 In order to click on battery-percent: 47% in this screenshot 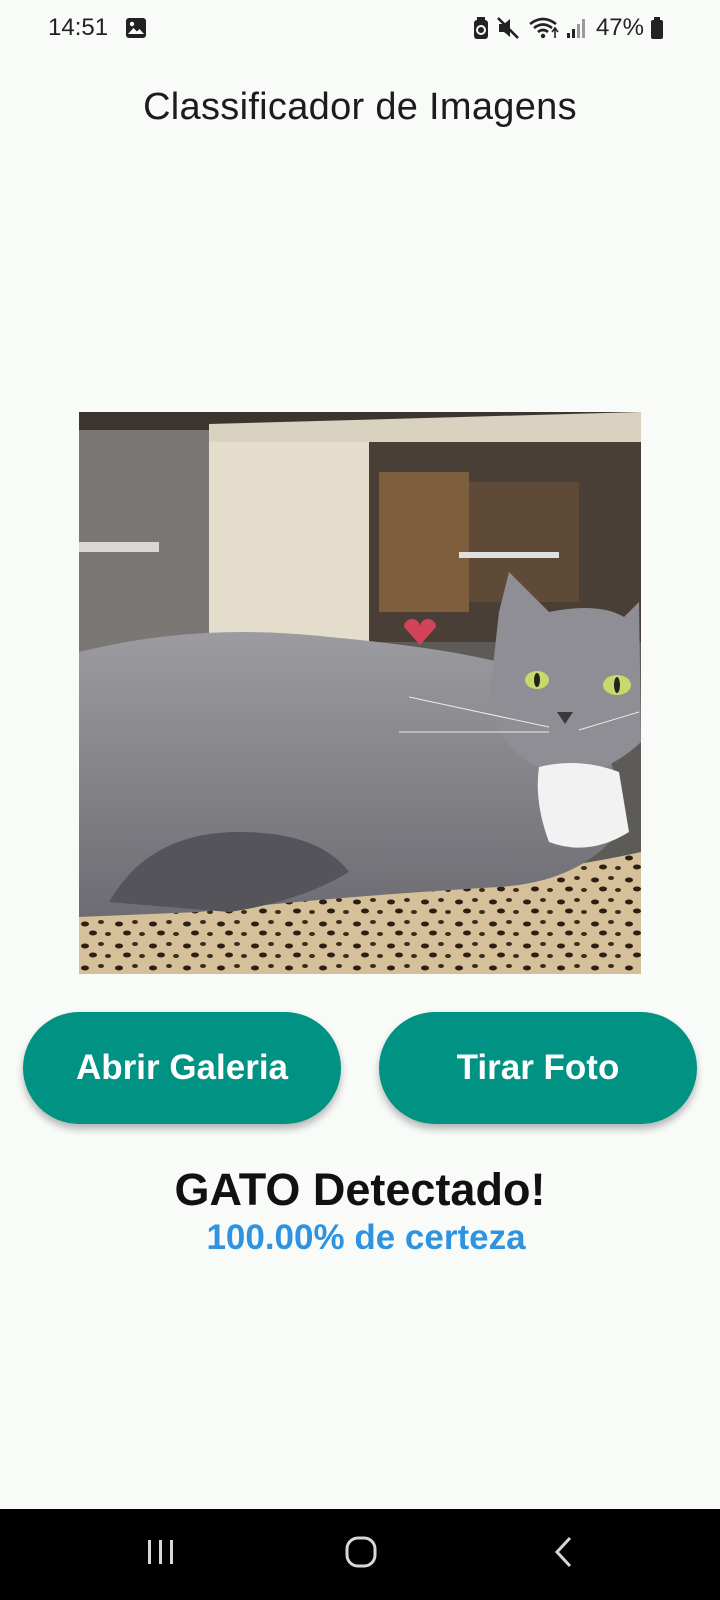, I will do `click(619, 27)`.